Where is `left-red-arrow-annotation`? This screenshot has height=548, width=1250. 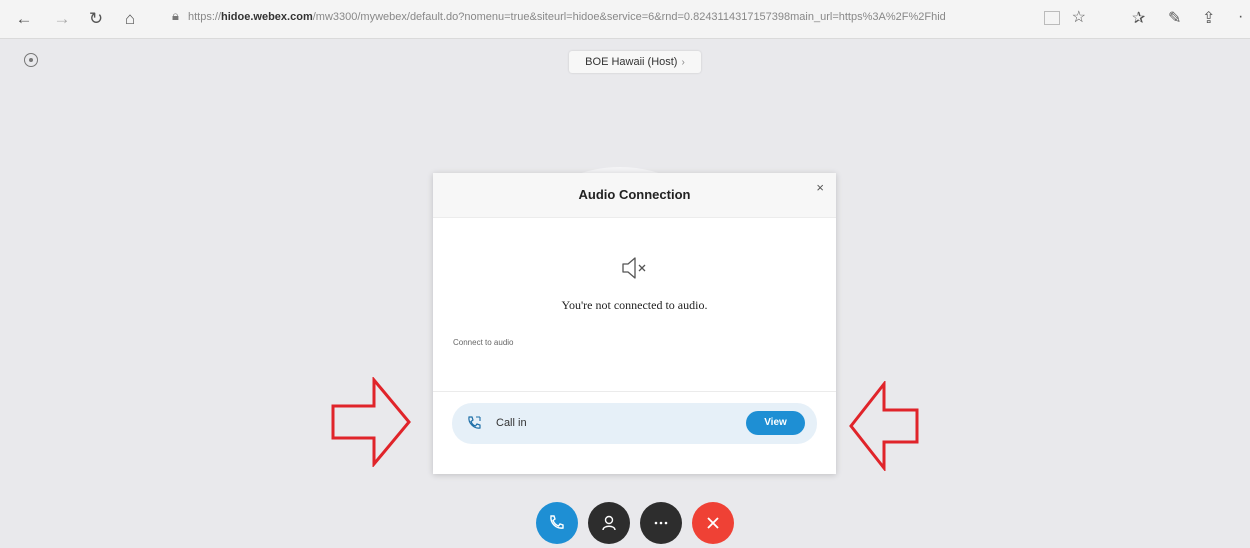 left-red-arrow-annotation is located at coordinates (371, 422).